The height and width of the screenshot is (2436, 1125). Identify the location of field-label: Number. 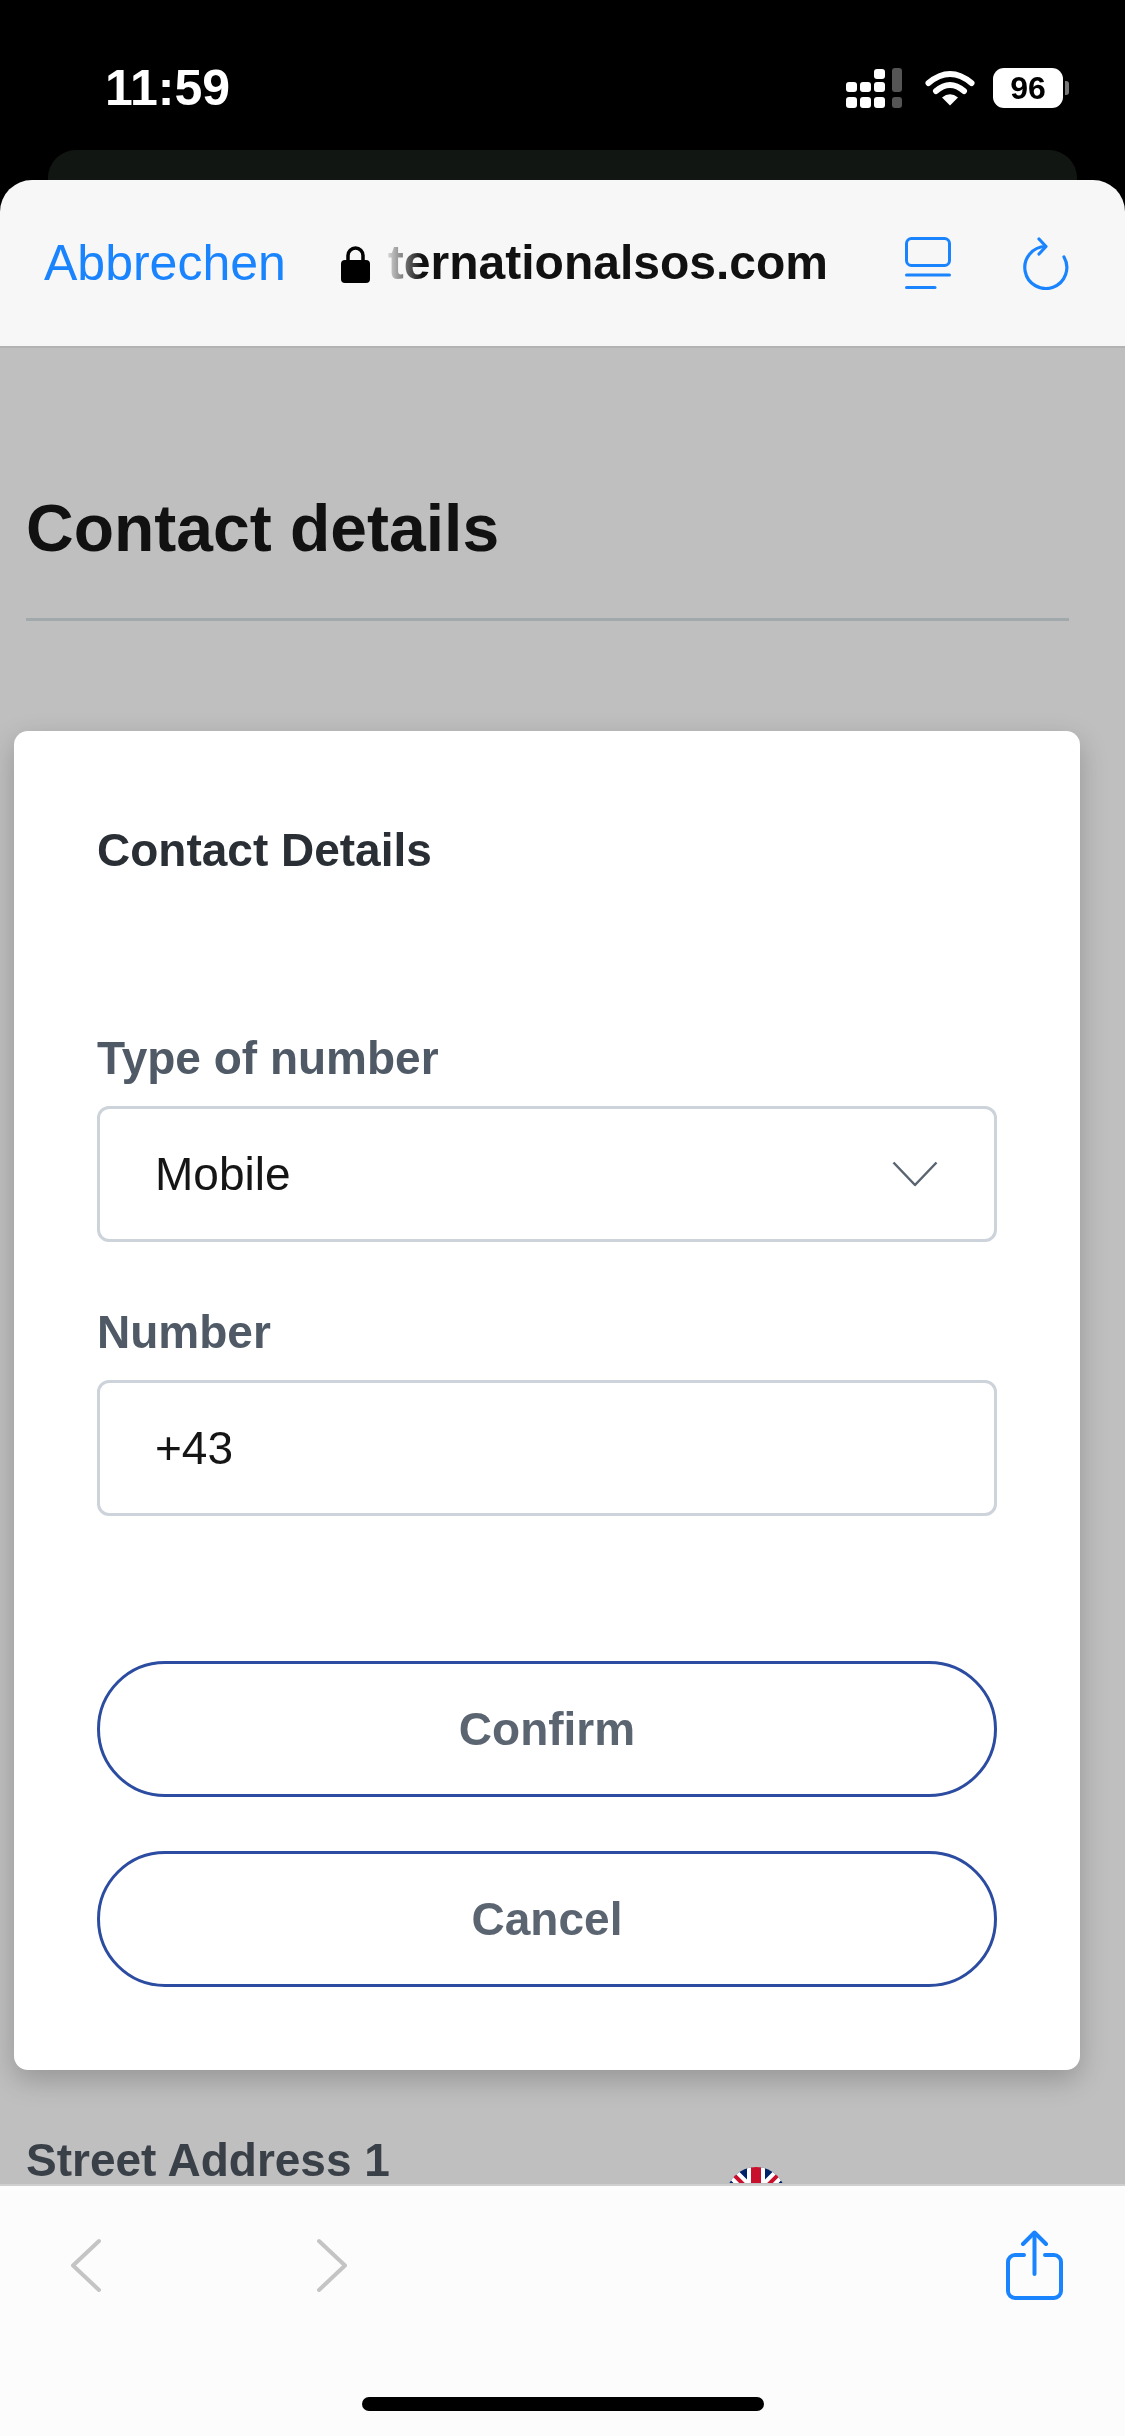
(184, 1332).